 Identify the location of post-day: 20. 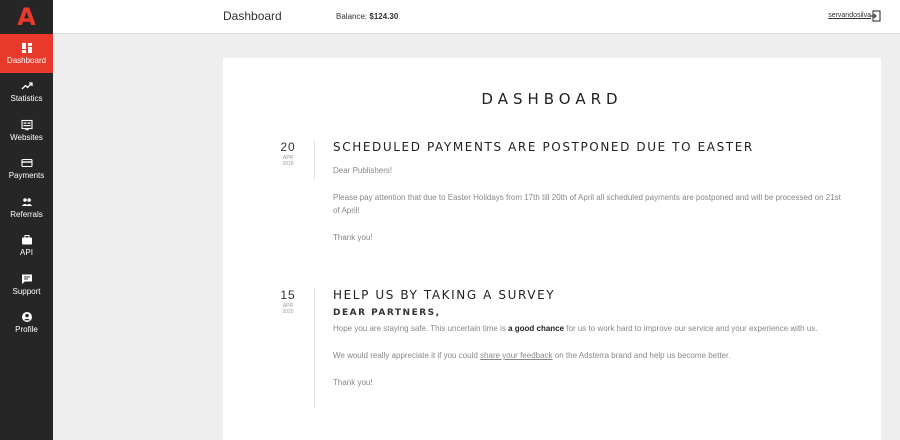
(288, 147).